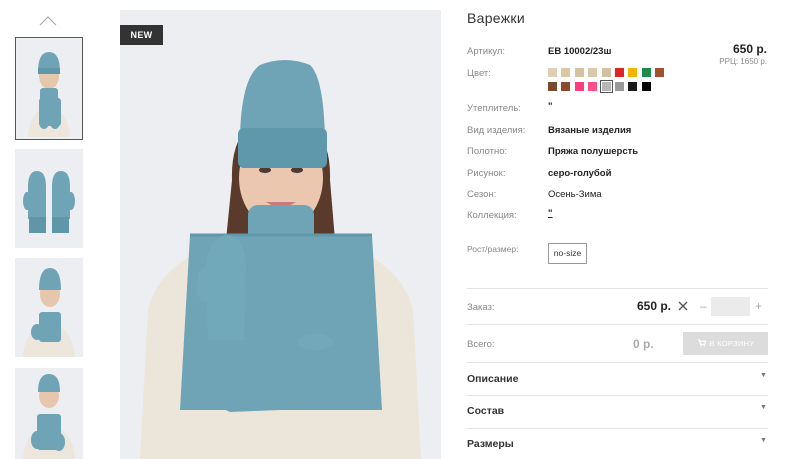  I want to click on add-to-cart-label: В КОРЗИНУ, so click(732, 343).